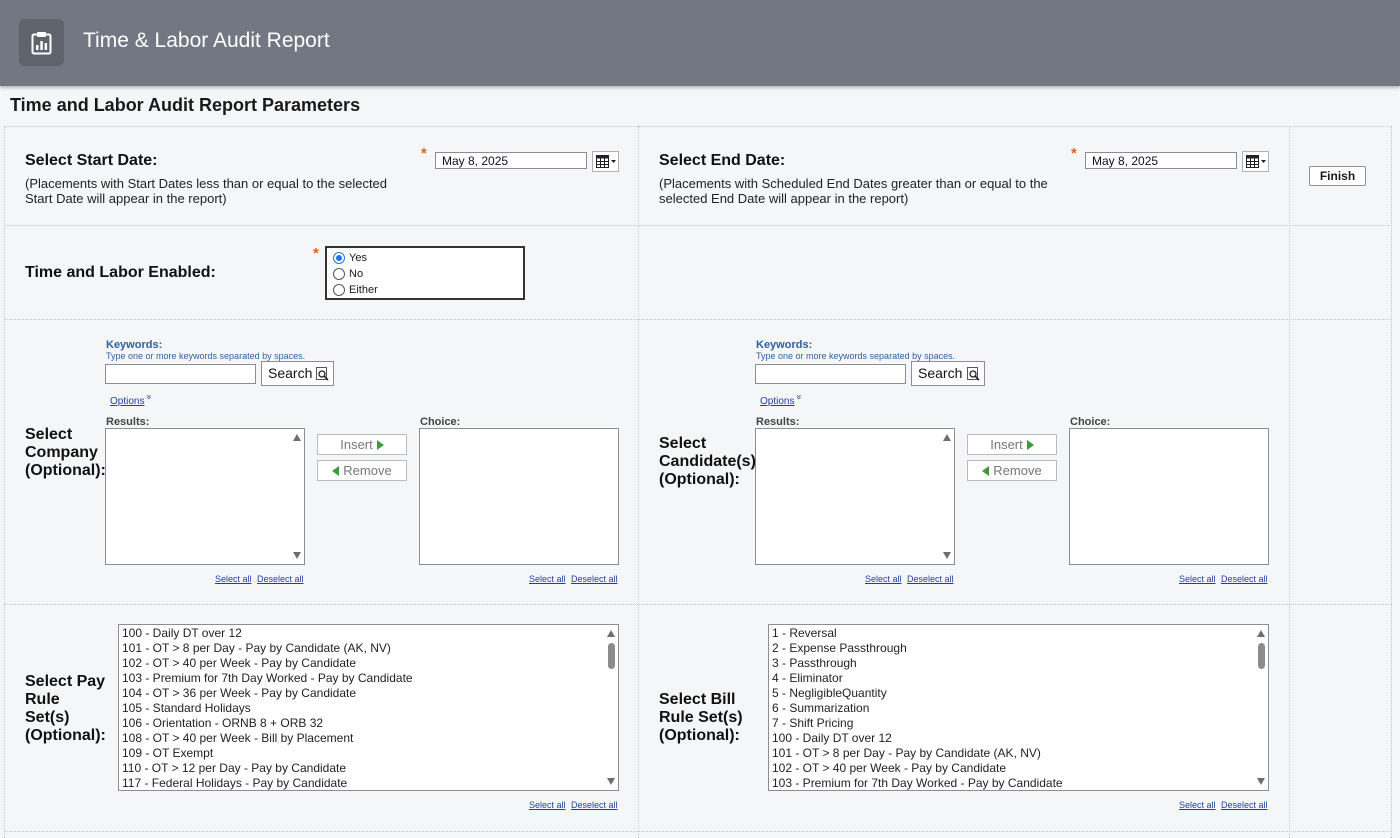  Describe the element at coordinates (1012, 470) in the screenshot. I see `candidate-remove-button: Remove` at that location.